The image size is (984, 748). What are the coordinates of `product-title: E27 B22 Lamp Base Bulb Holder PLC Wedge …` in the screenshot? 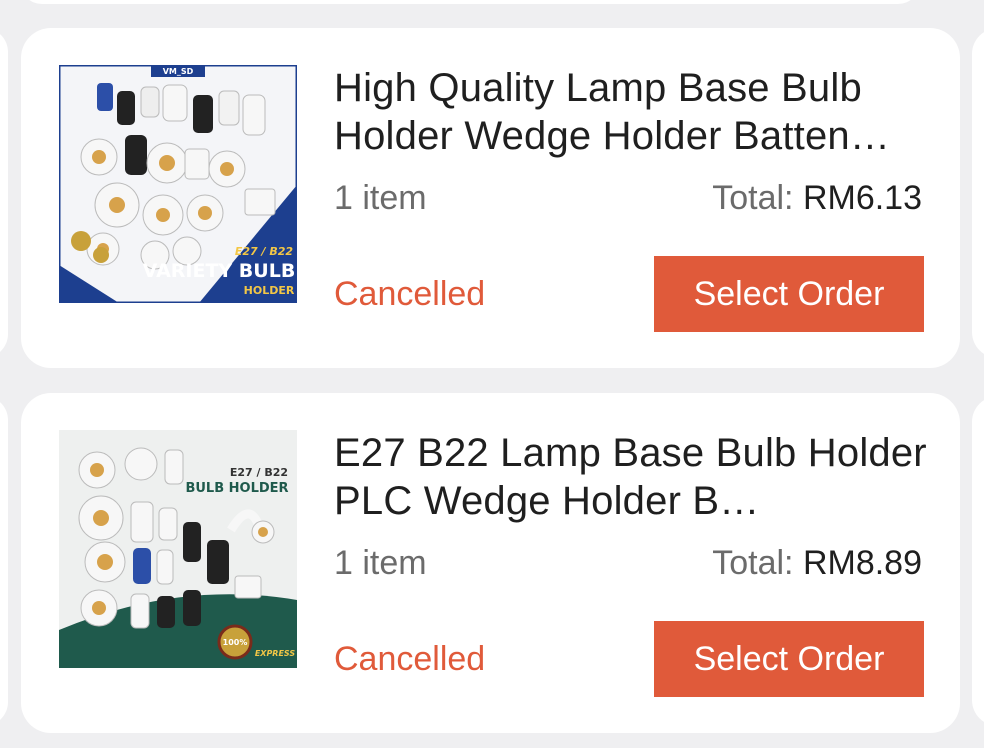 It's located at (630, 477).